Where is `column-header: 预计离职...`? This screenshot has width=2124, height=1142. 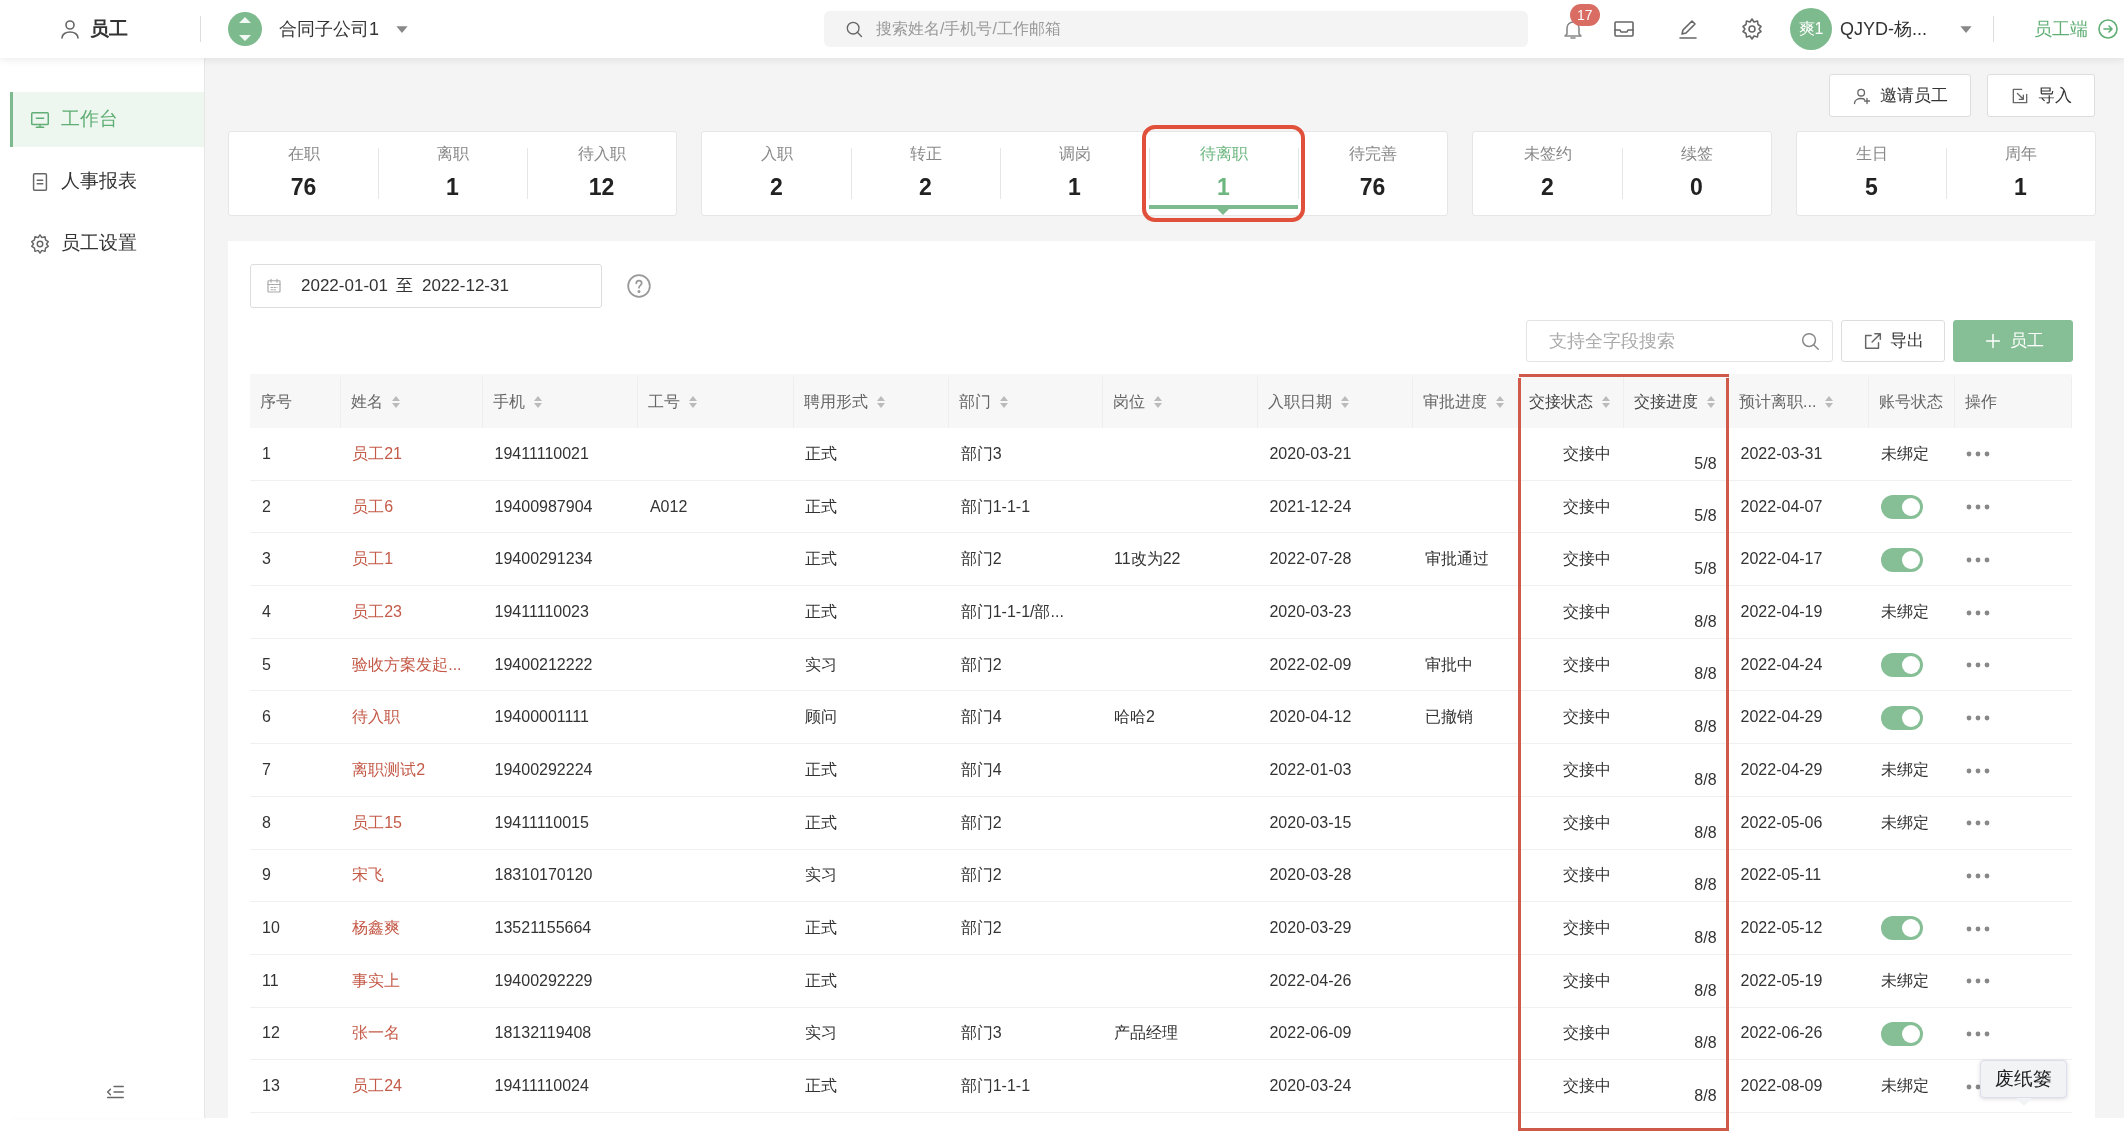 column-header: 预计离职... is located at coordinates (1798, 401).